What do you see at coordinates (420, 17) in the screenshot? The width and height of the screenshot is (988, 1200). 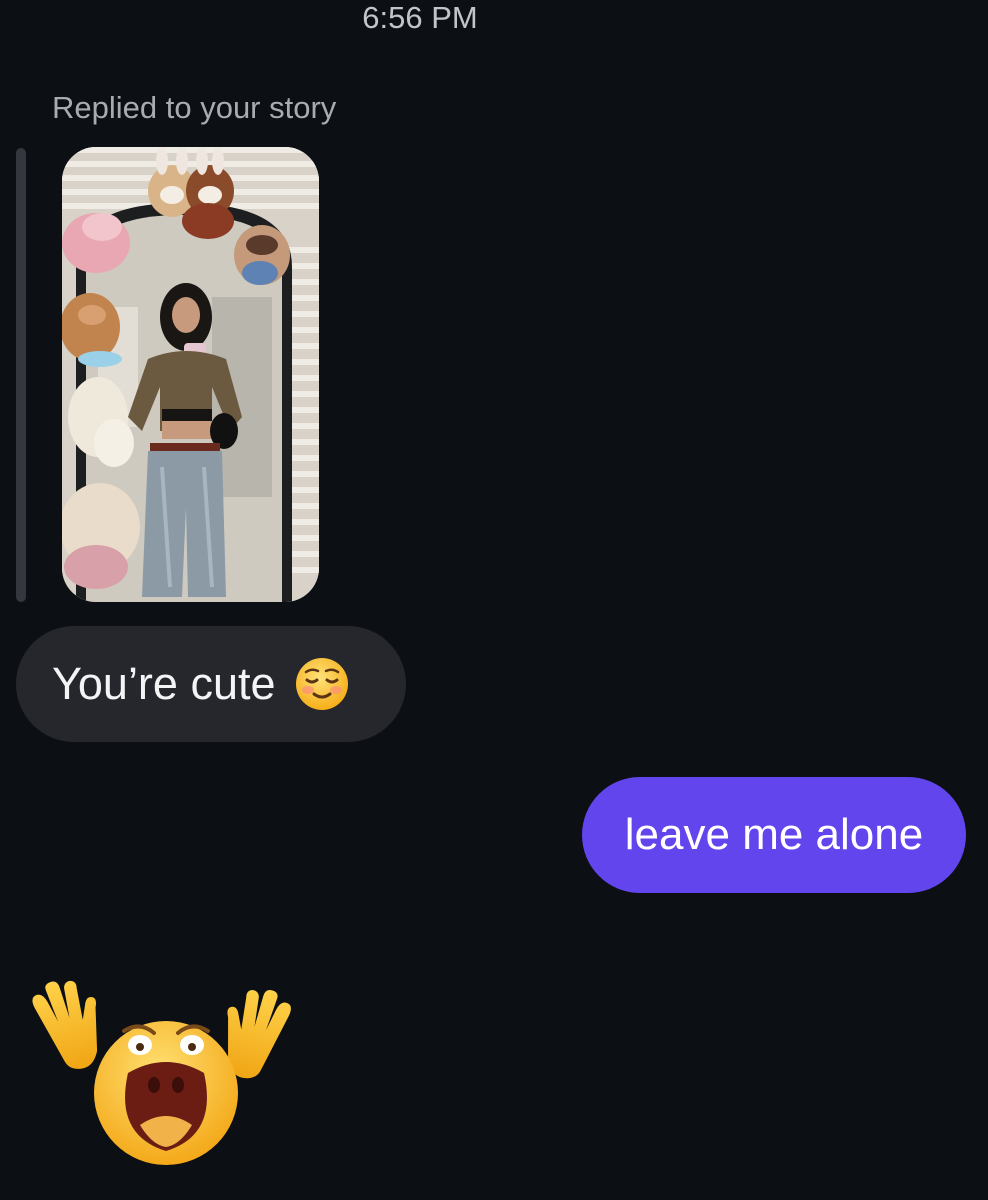 I see `message-timestamp: 6:56 PM` at bounding box center [420, 17].